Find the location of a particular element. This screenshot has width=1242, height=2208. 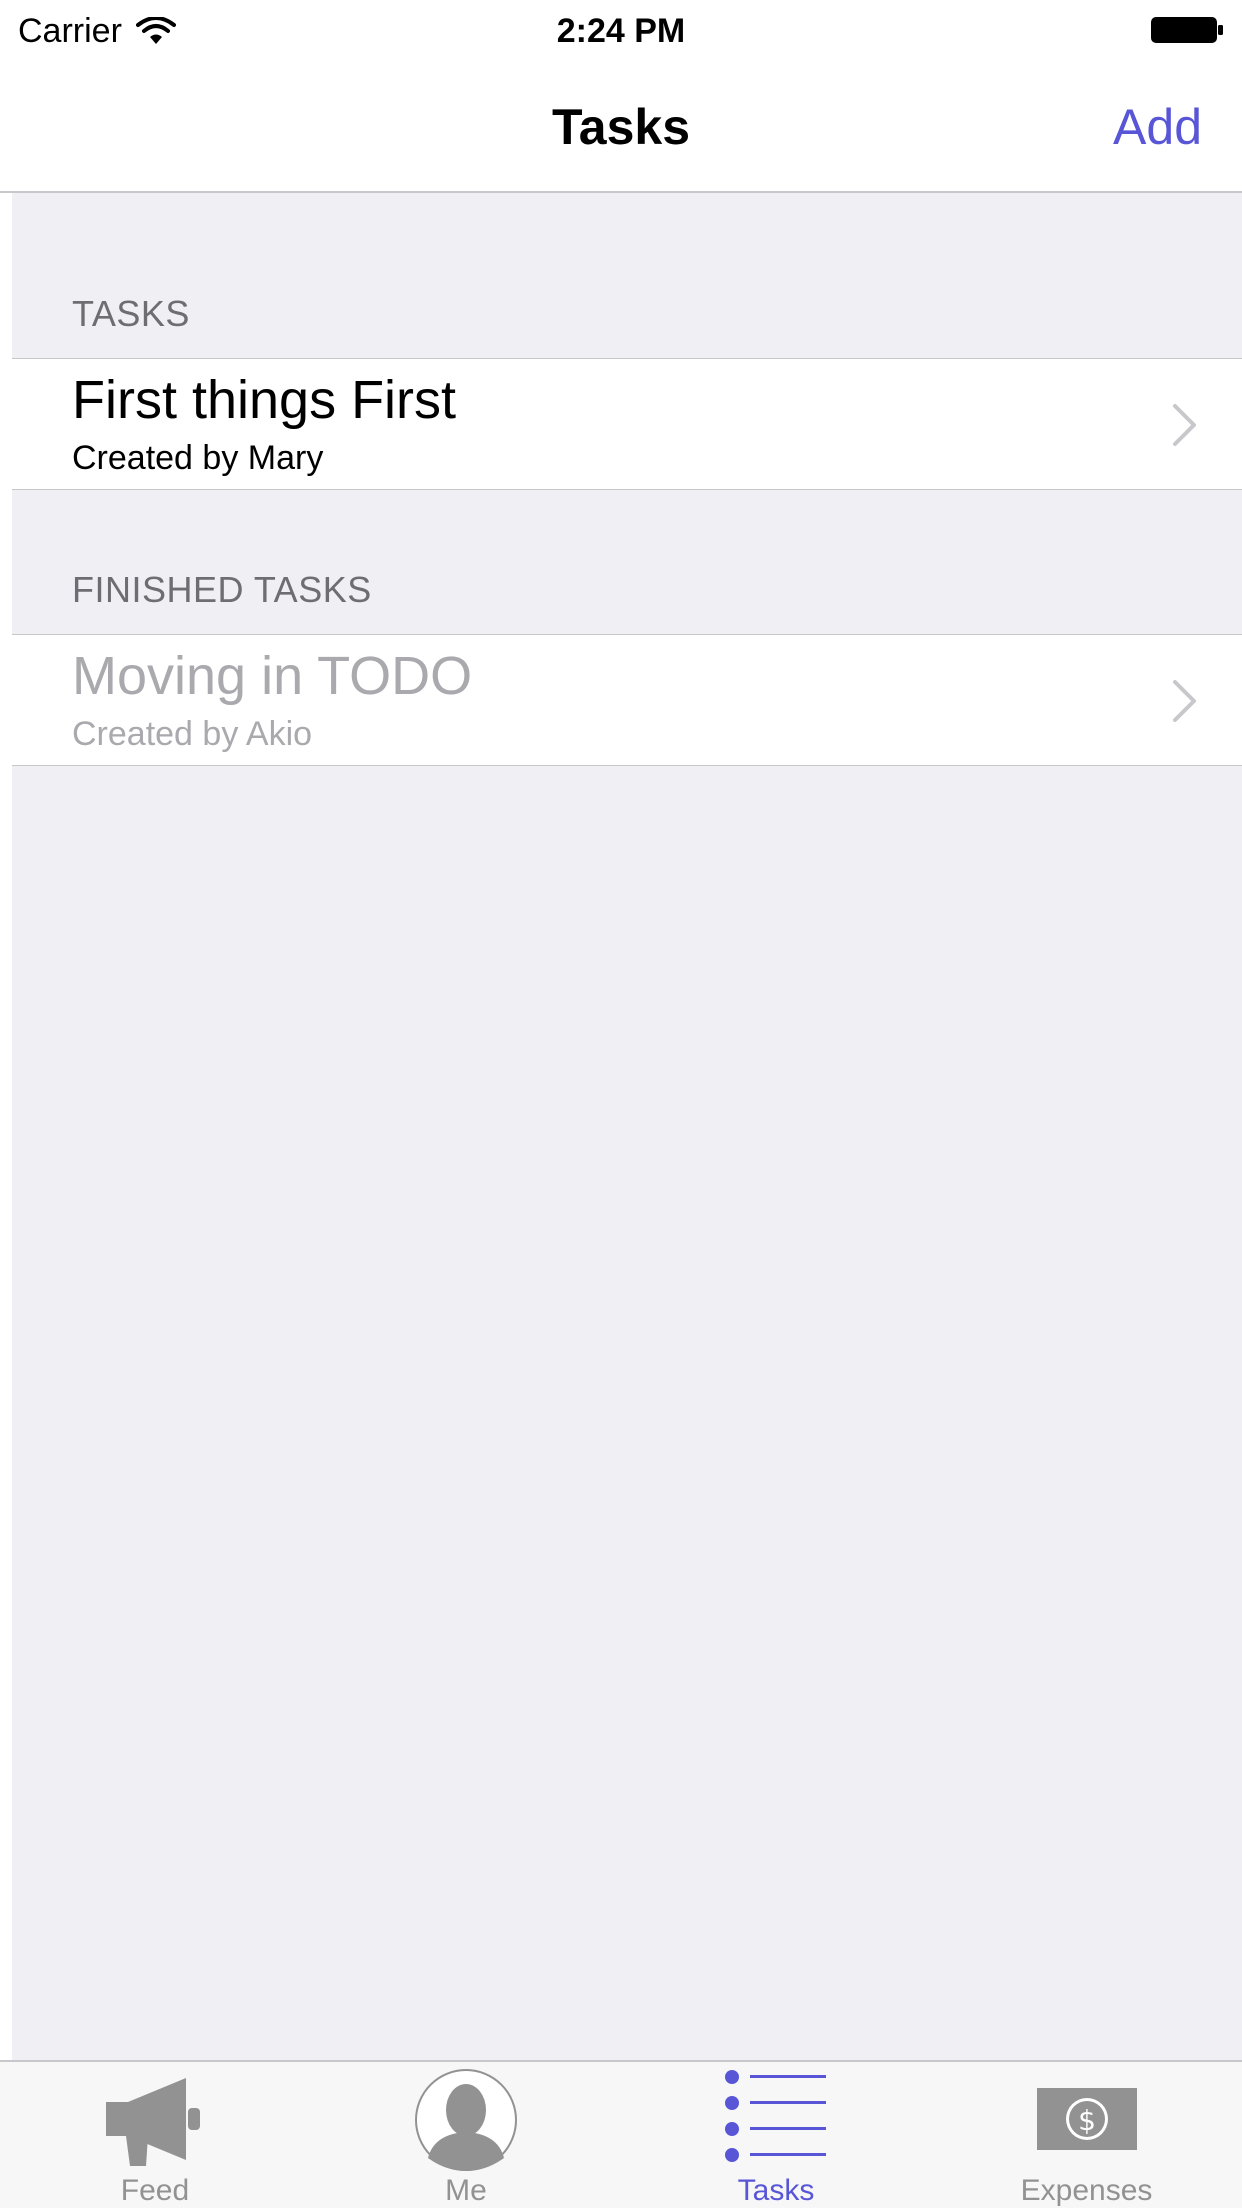

page-title: Tasks is located at coordinates (621, 127).